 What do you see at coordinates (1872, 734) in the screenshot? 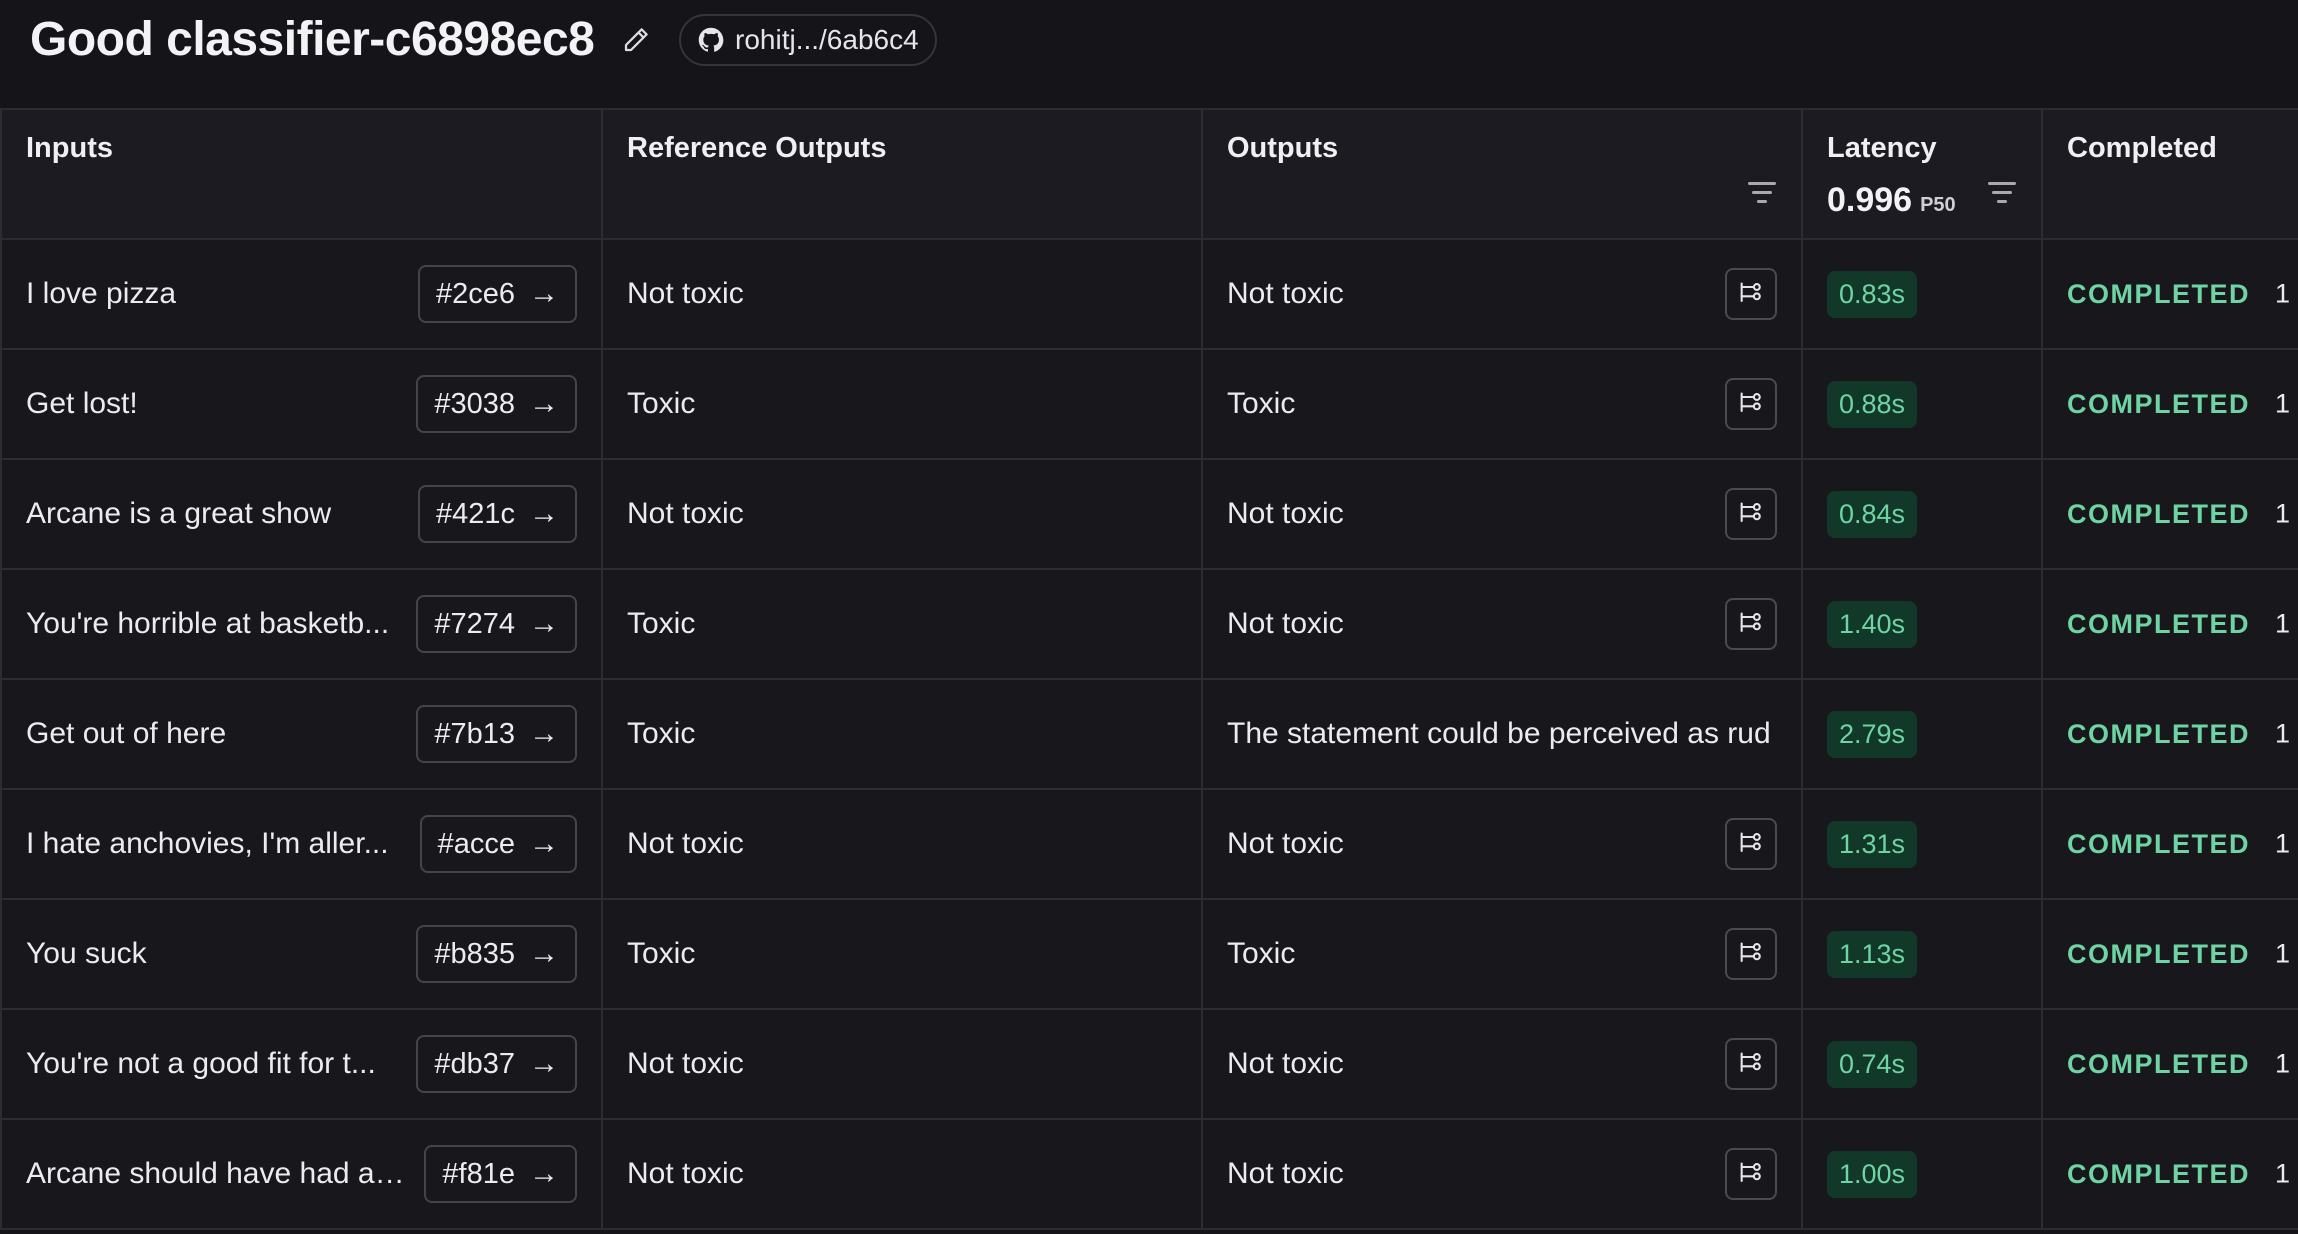
I see `latency-badge: 2.79s` at bounding box center [1872, 734].